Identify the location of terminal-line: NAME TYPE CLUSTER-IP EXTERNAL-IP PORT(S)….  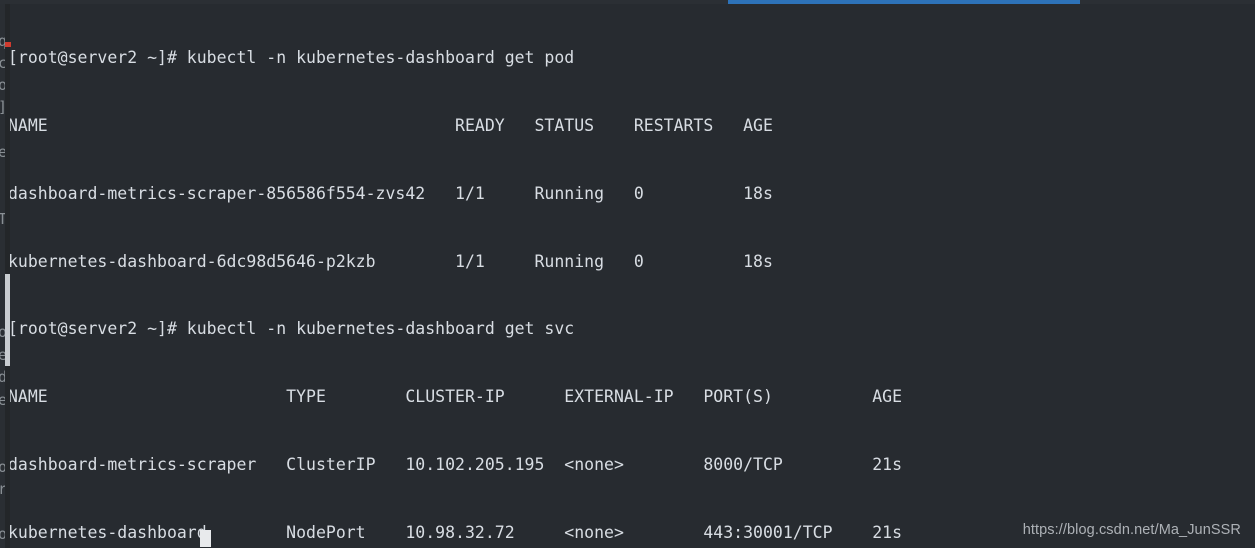
(455, 397).